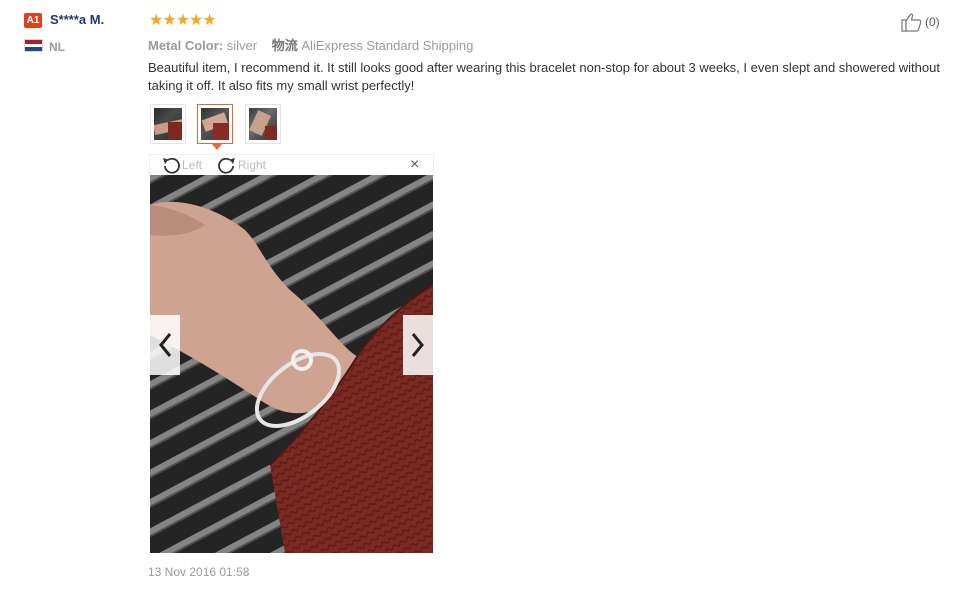  What do you see at coordinates (932, 22) in the screenshot?
I see `helpful-count: (0)` at bounding box center [932, 22].